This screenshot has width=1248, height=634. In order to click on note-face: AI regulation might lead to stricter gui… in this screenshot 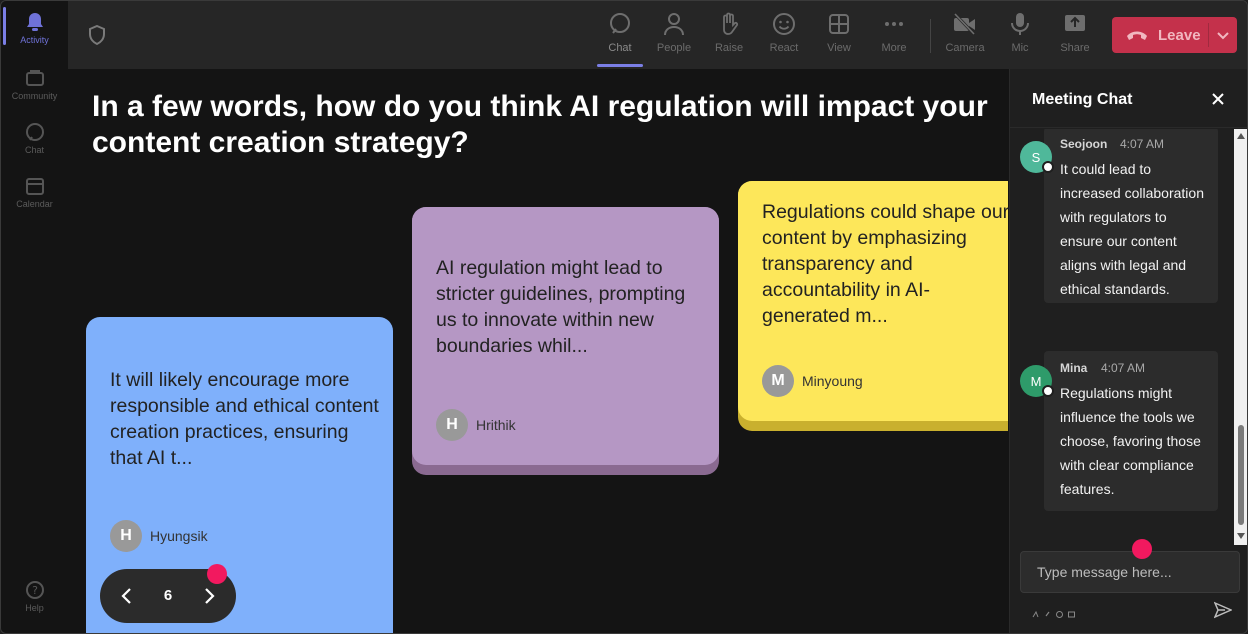, I will do `click(565, 336)`.